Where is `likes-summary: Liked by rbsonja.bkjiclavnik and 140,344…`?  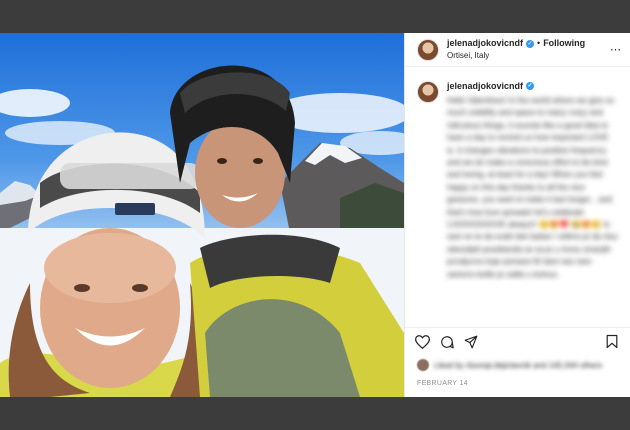
likes-summary: Liked by rbsonja.bkjiclavnik and 140,344… is located at coordinates (517, 365).